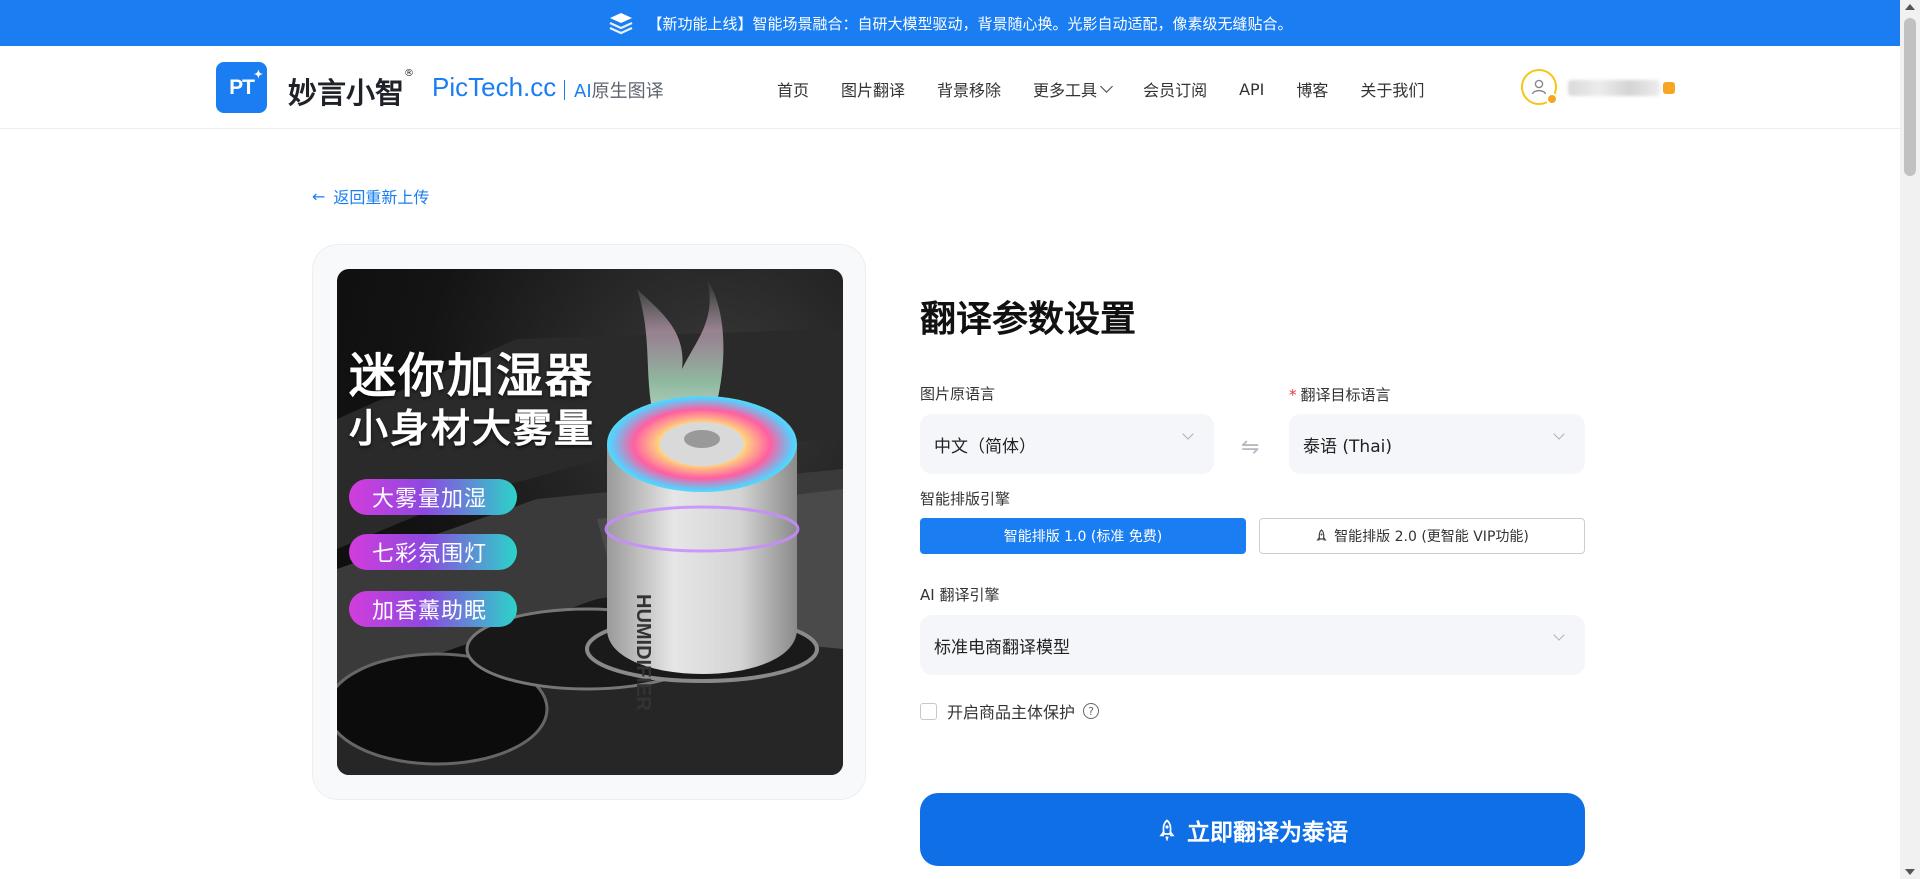  I want to click on settings-title: 翻译参数设置, so click(1028, 319).